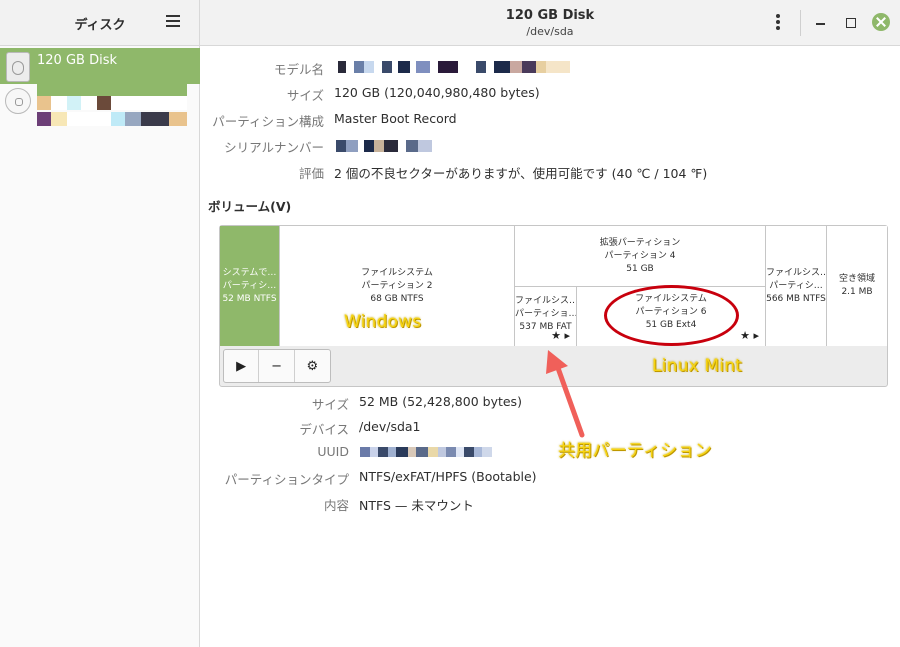  I want to click on volume-label: パーティション 2, so click(397, 285).